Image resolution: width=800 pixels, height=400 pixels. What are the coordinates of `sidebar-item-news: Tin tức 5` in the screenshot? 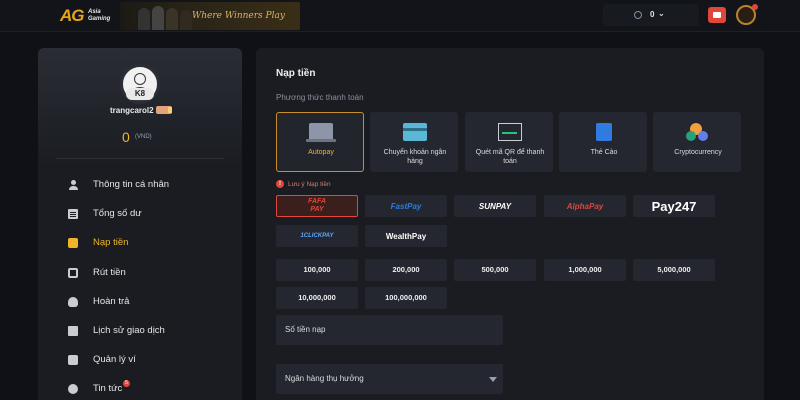 It's located at (151, 388).